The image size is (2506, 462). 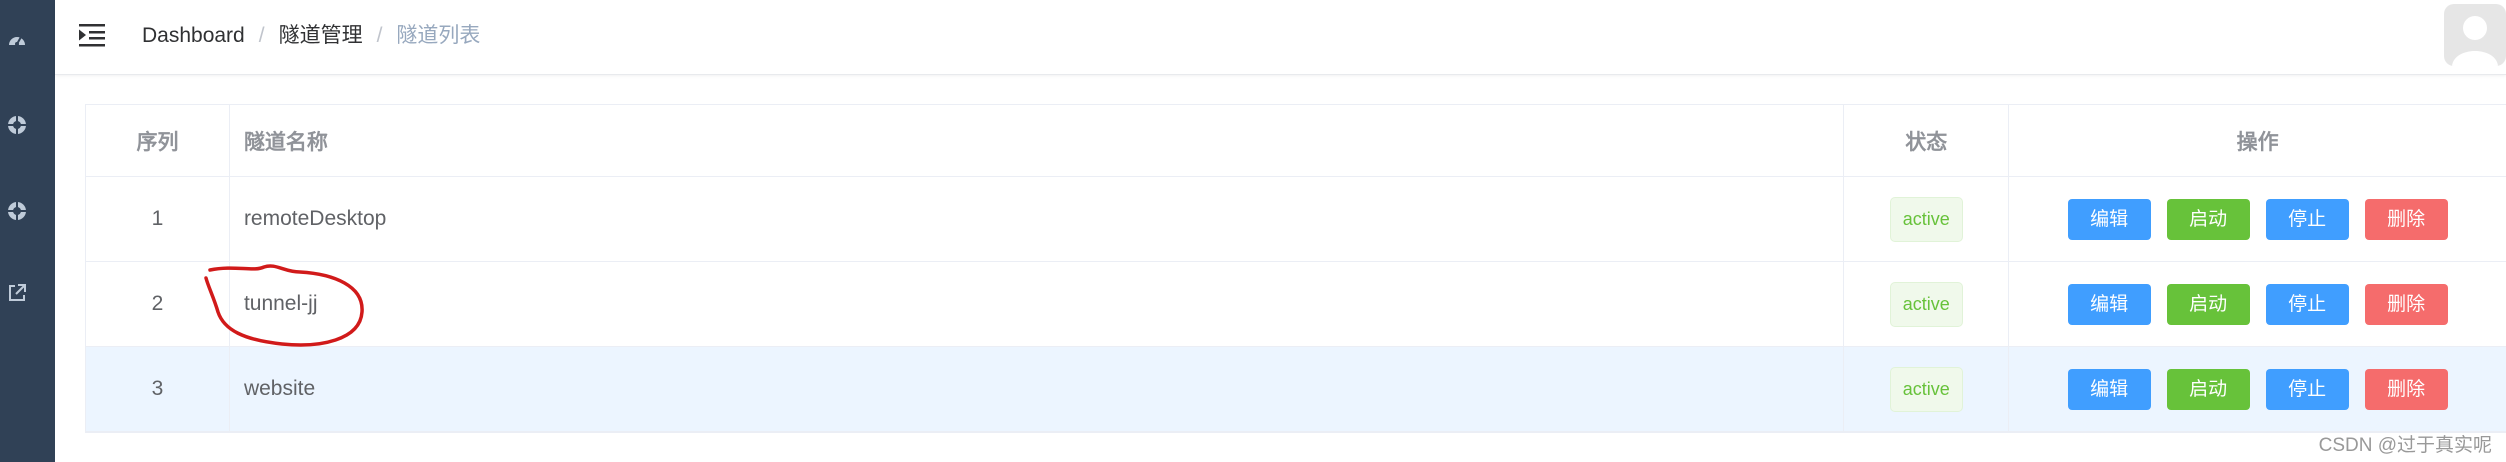 What do you see at coordinates (2257, 142) in the screenshot?
I see `column-header-actions: 操作` at bounding box center [2257, 142].